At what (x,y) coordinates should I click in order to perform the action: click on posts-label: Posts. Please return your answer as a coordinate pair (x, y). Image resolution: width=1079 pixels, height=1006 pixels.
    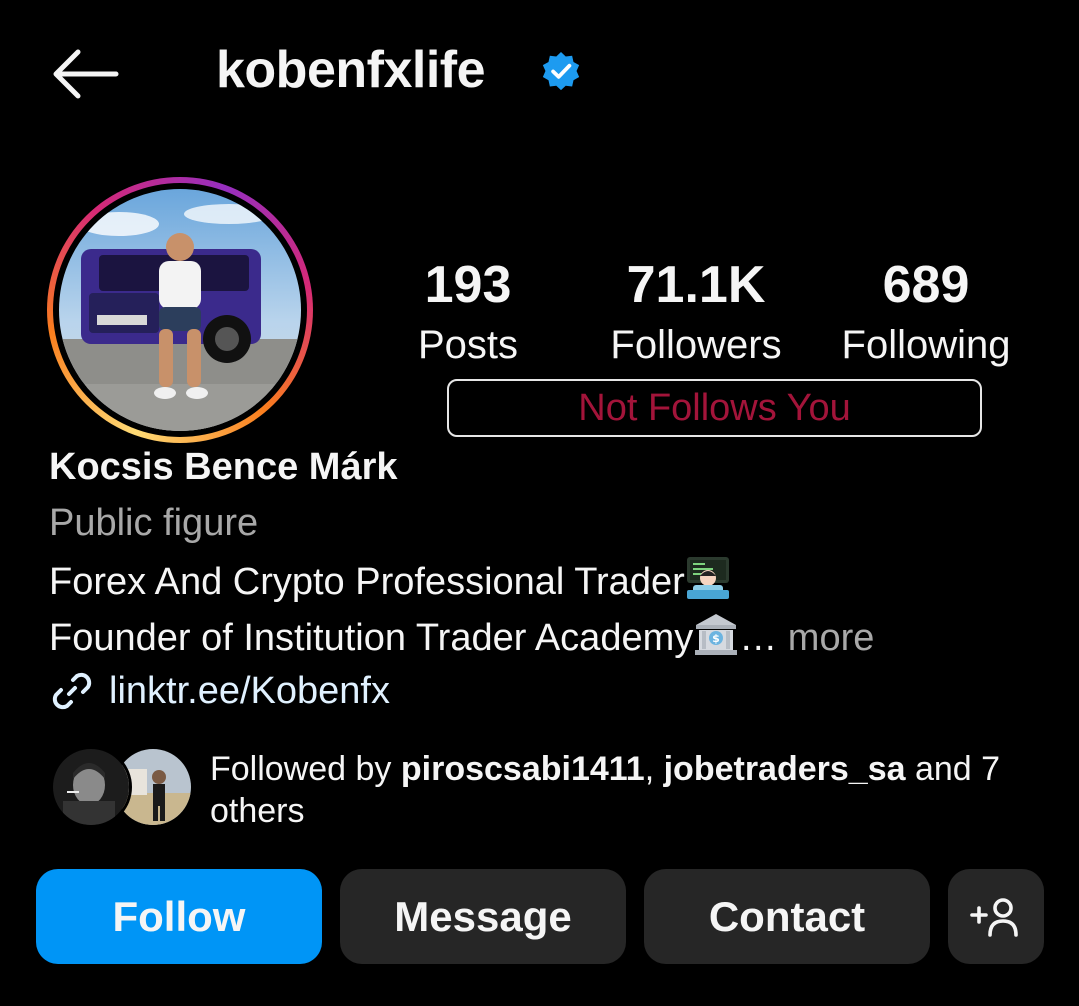
    Looking at the image, I should click on (468, 345).